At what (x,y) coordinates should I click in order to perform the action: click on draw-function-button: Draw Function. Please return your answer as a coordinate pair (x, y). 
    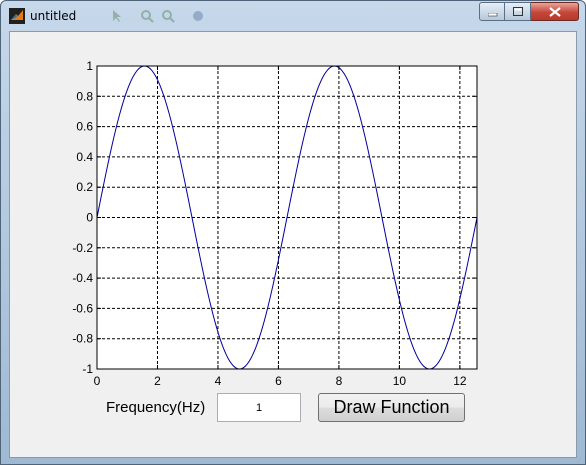
    Looking at the image, I should click on (391, 407).